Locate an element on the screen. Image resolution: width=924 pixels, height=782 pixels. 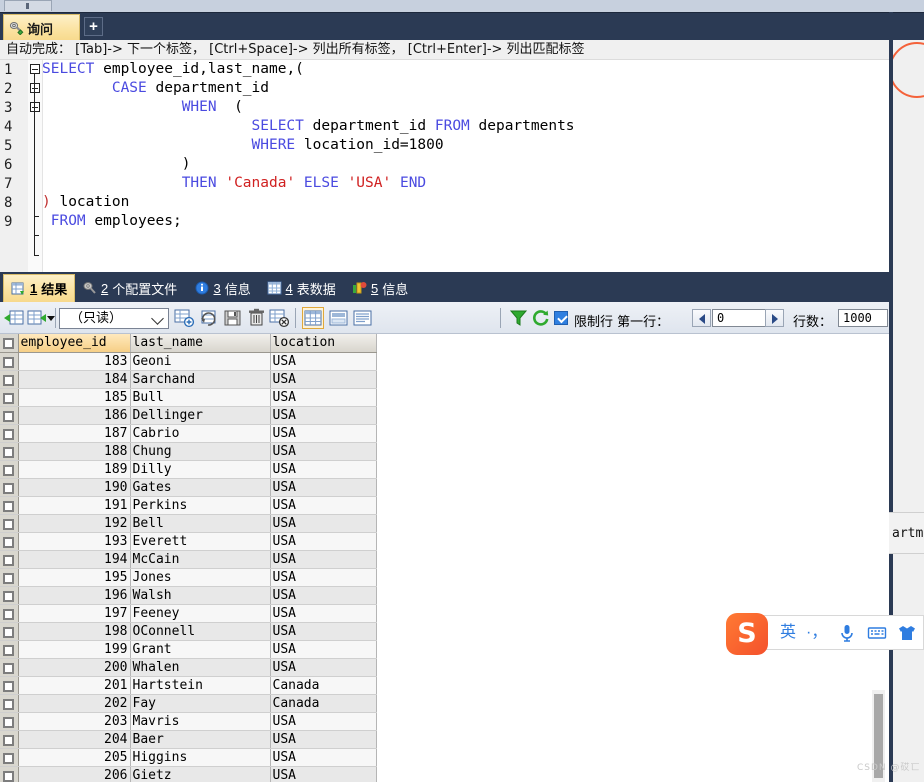
cell-last-name: Everett is located at coordinates (200, 541).